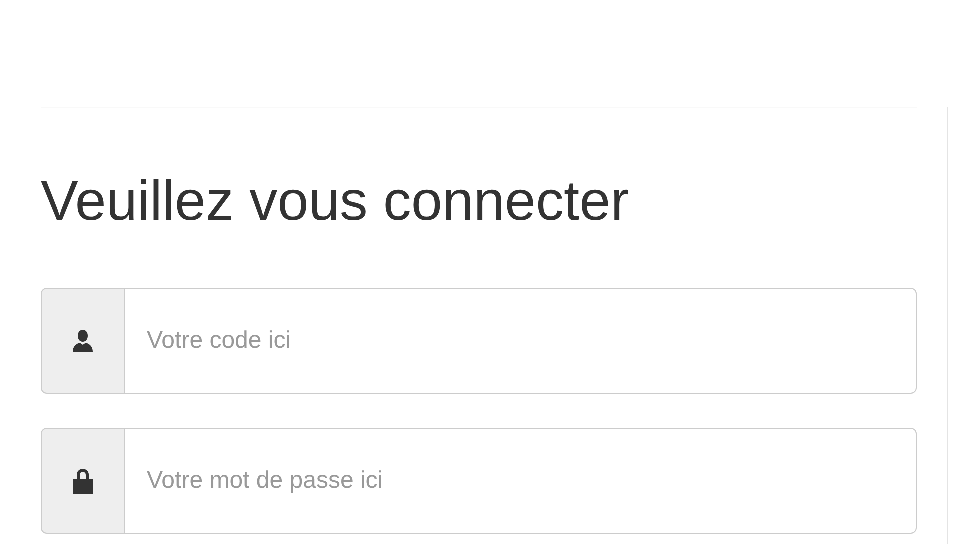 The width and height of the screenshot is (966, 544). What do you see at coordinates (335, 201) in the screenshot?
I see `page-heading: Veuillez vous connecter` at bounding box center [335, 201].